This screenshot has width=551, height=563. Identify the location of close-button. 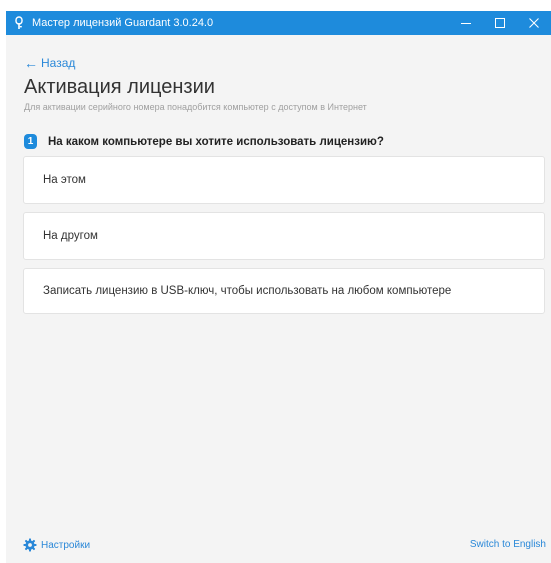
(534, 23).